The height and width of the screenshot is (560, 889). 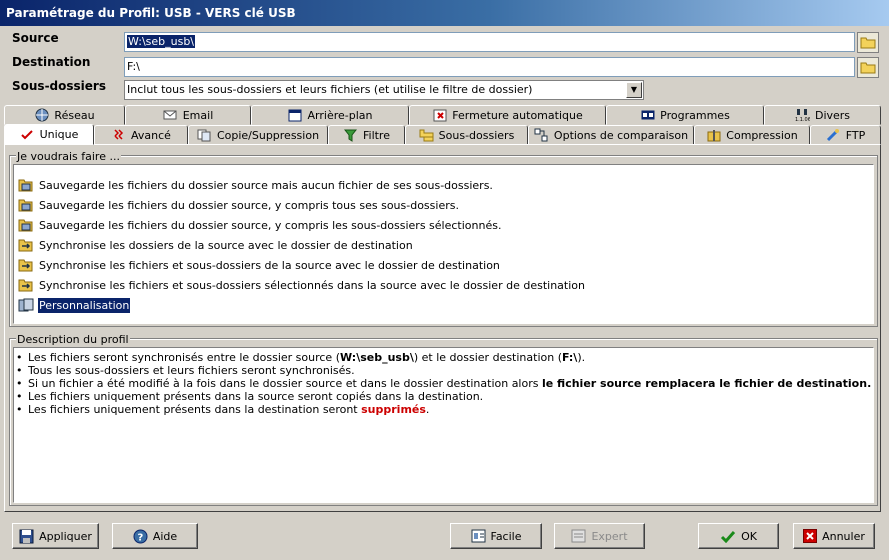 I want to click on description-group-label: Description du profil, so click(x=73, y=339).